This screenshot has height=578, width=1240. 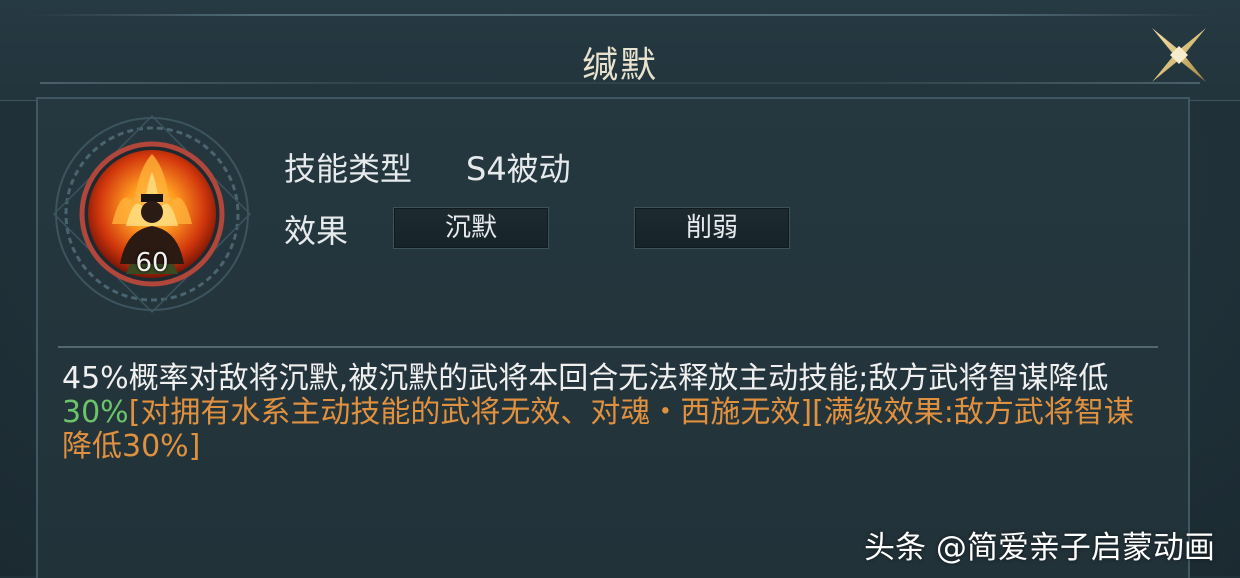 I want to click on skill-icon, so click(x=152, y=214).